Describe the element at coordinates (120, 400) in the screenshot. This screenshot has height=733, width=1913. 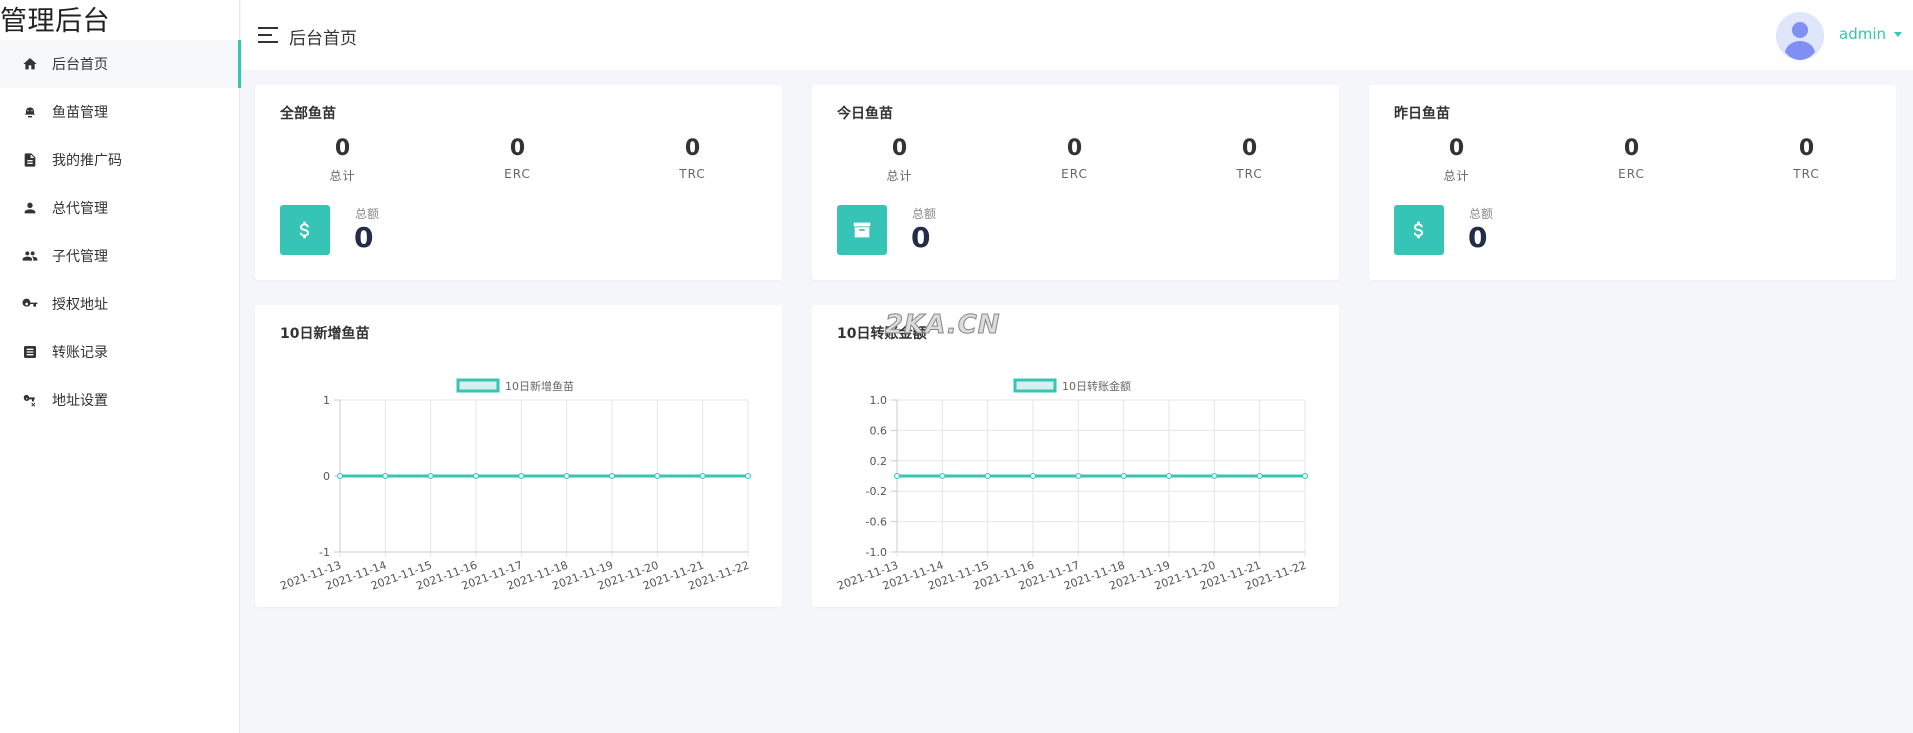
I see `sidebar-item-address-settings: 地址设置` at that location.